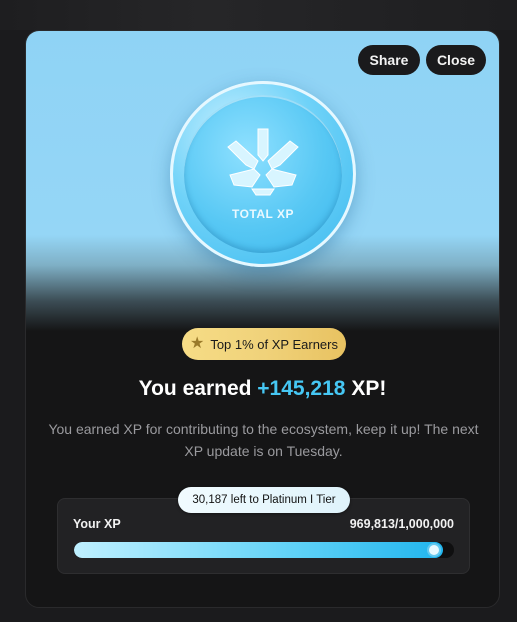 This screenshot has height=622, width=517. I want to click on xp-progress-knob, so click(434, 550).